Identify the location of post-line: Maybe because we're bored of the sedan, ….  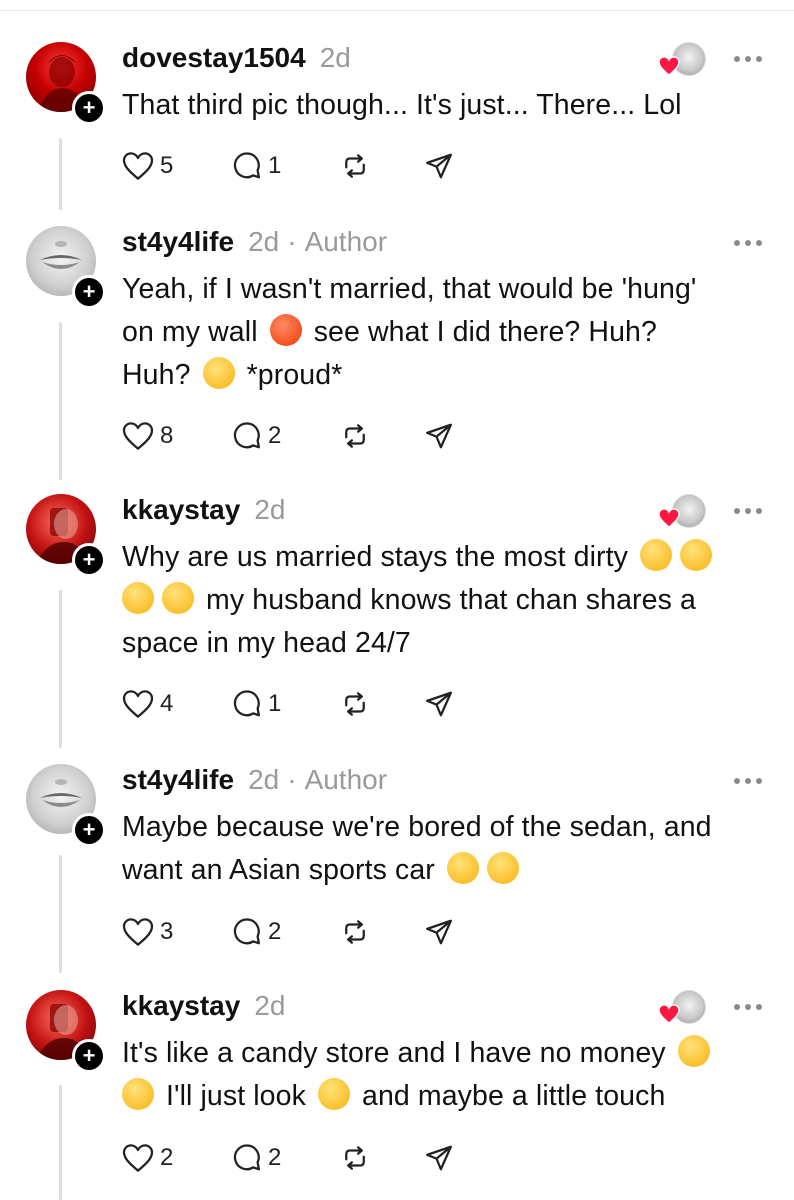
(417, 827).